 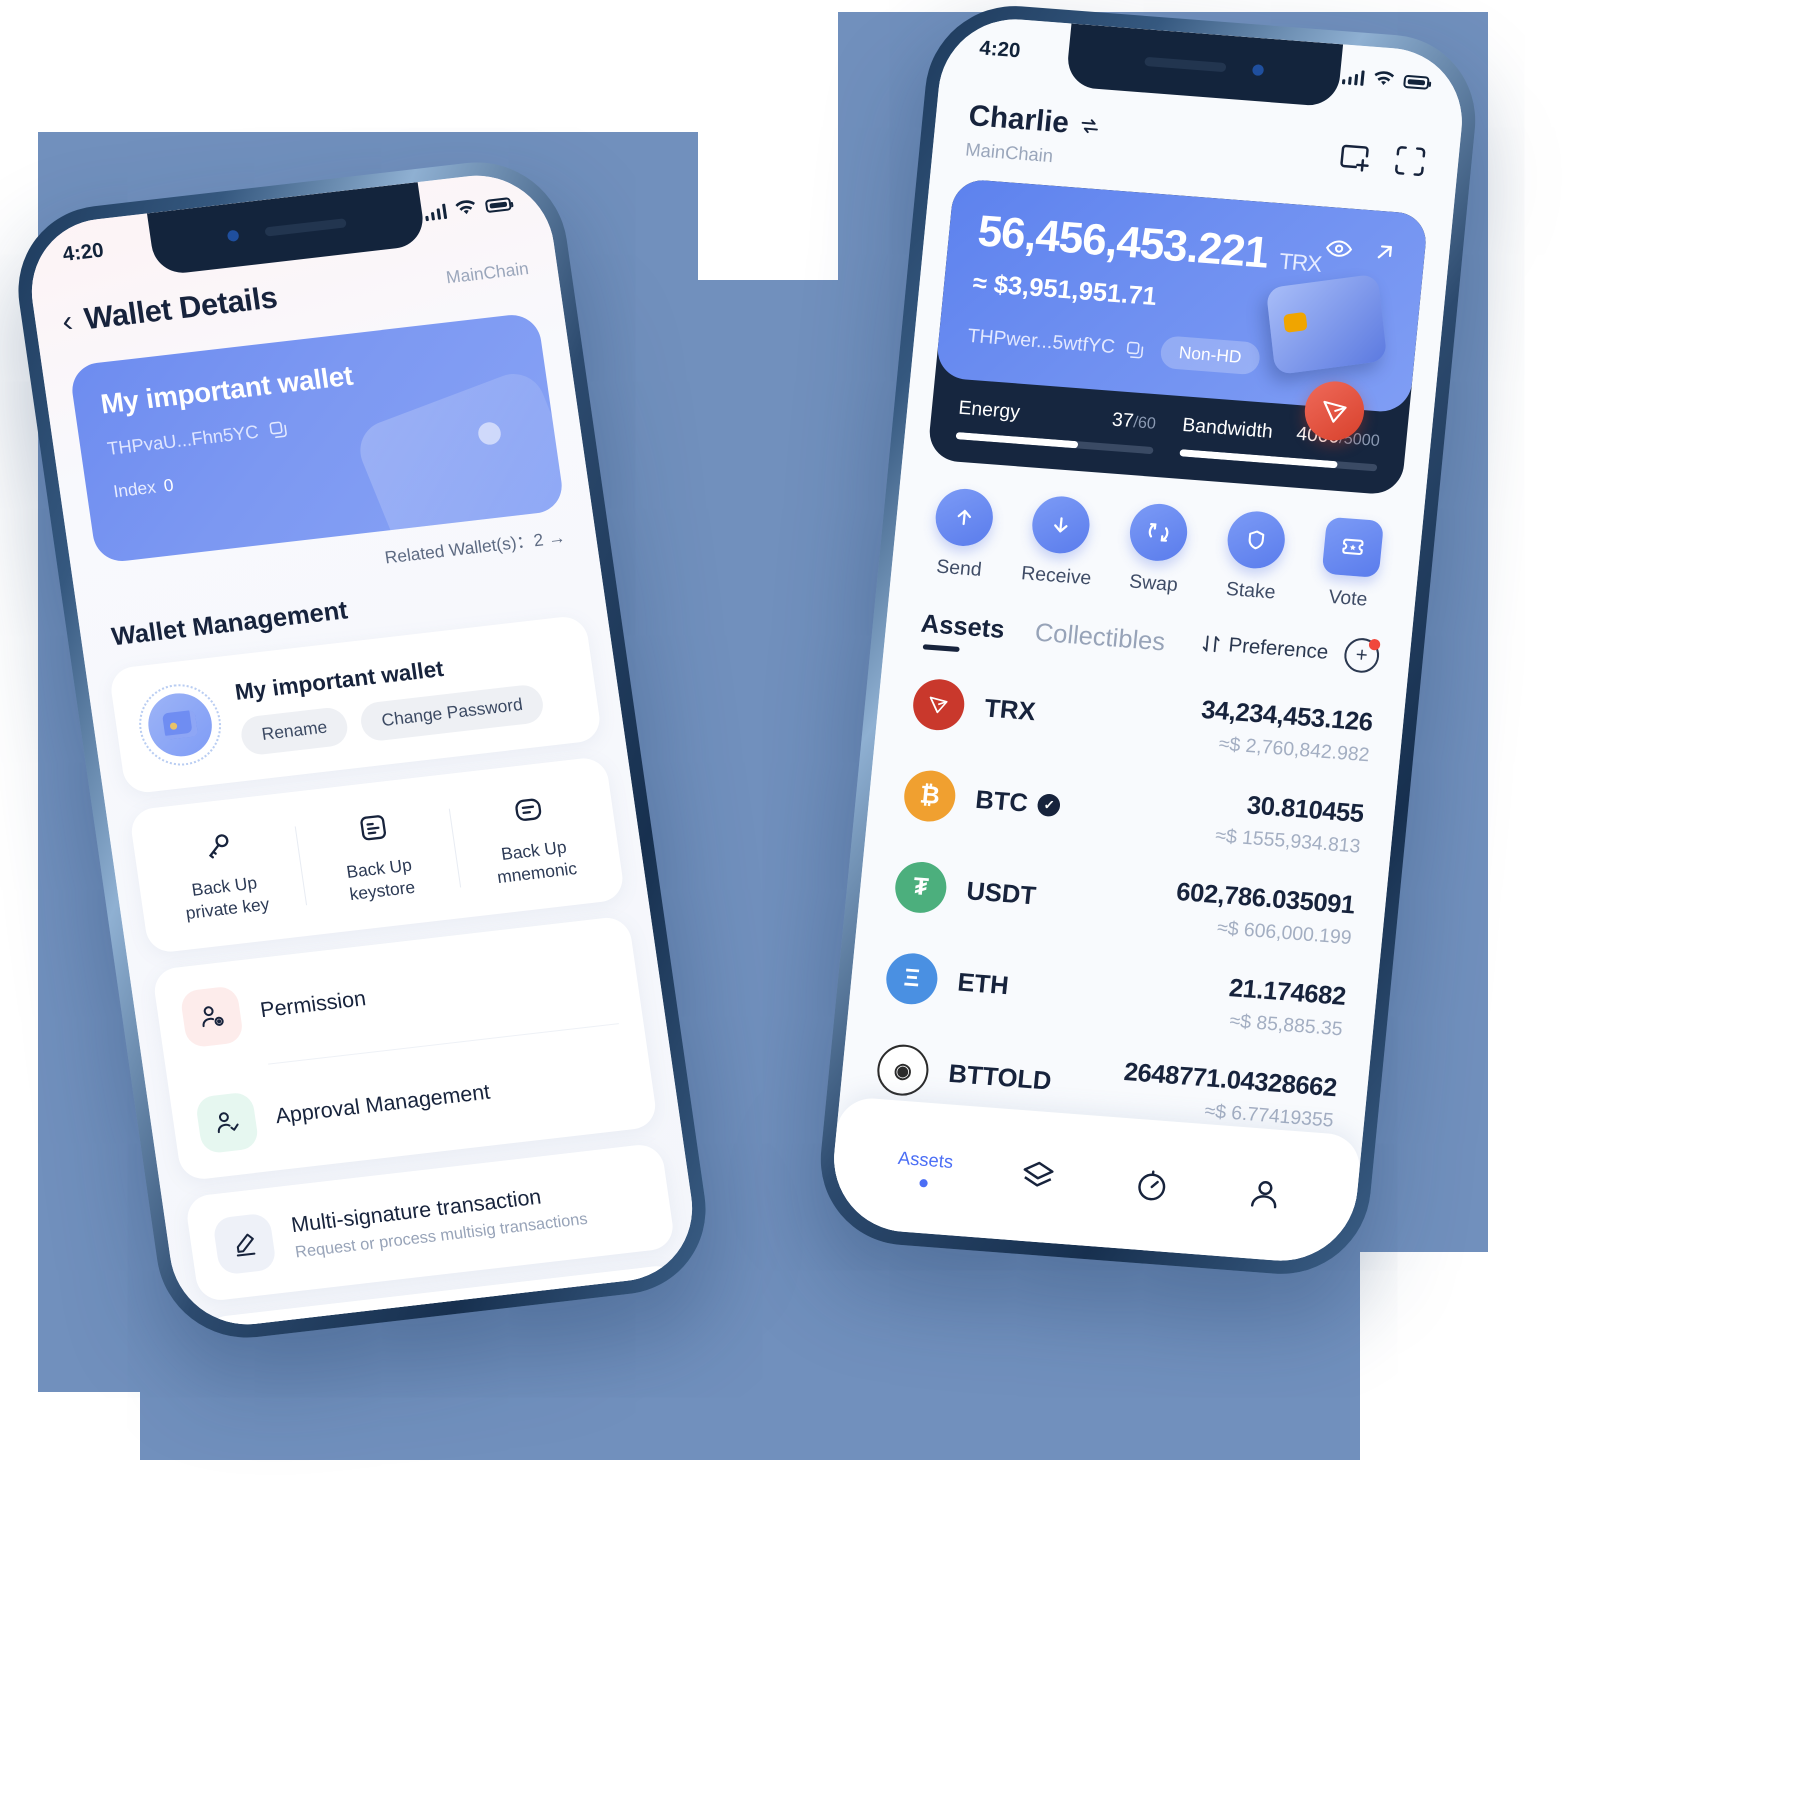 What do you see at coordinates (1353, 547) in the screenshot?
I see `ticket-icon` at bounding box center [1353, 547].